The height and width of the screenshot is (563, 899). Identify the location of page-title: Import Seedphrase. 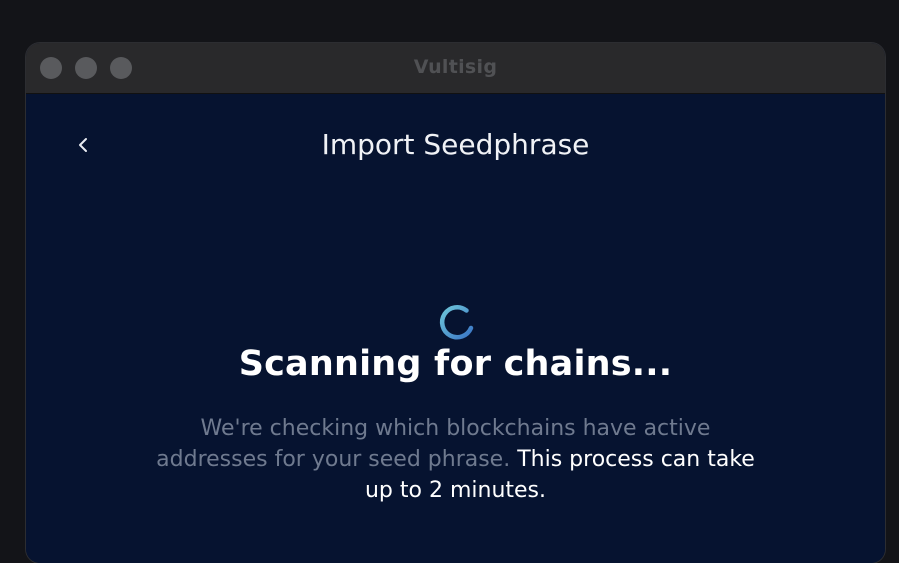
(455, 144).